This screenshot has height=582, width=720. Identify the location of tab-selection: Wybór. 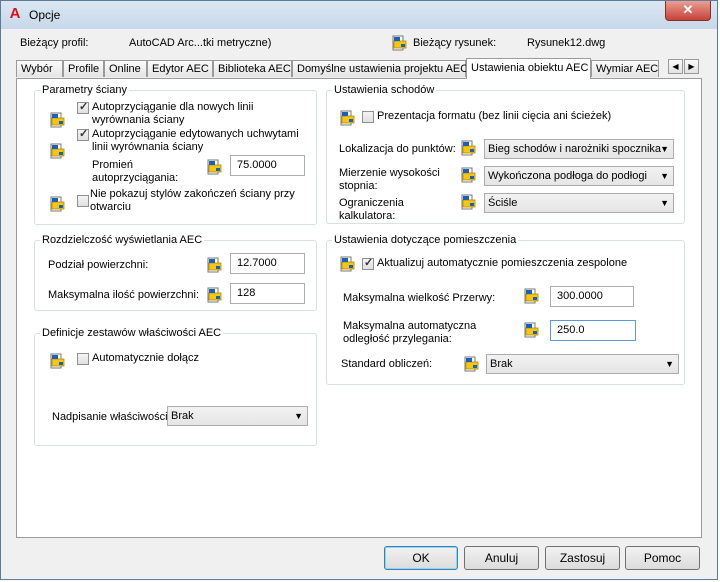
(39, 68).